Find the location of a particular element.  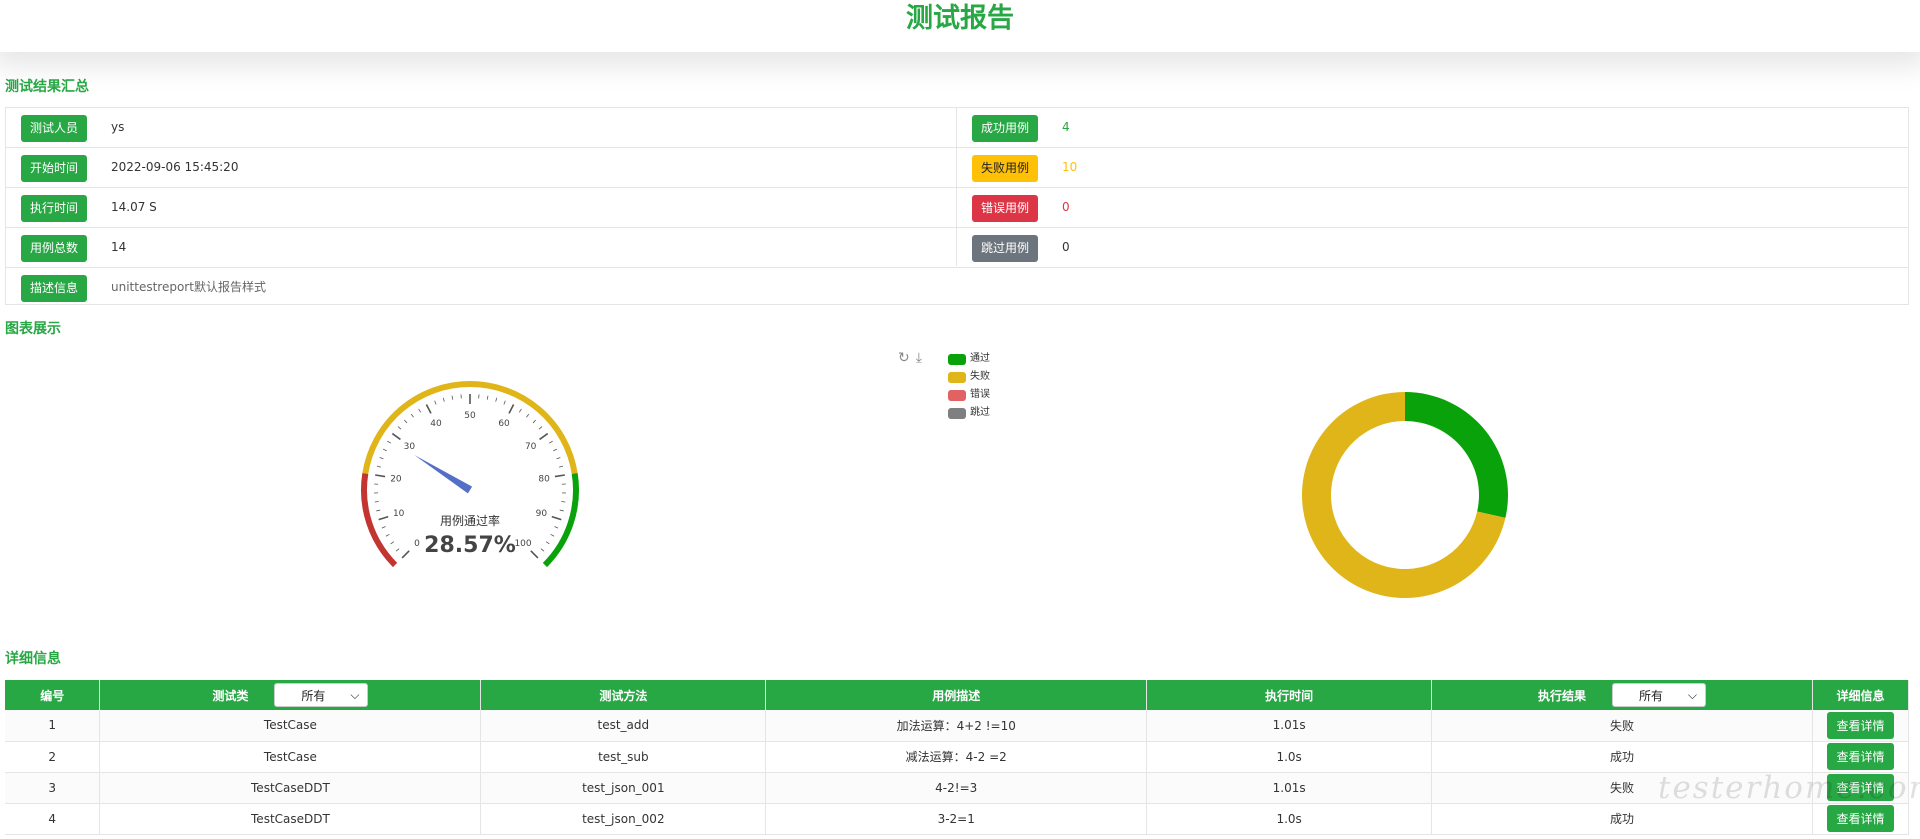

summary-row-desc: 描述信息 unittestreport默认报告样式 is located at coordinates (957, 288).